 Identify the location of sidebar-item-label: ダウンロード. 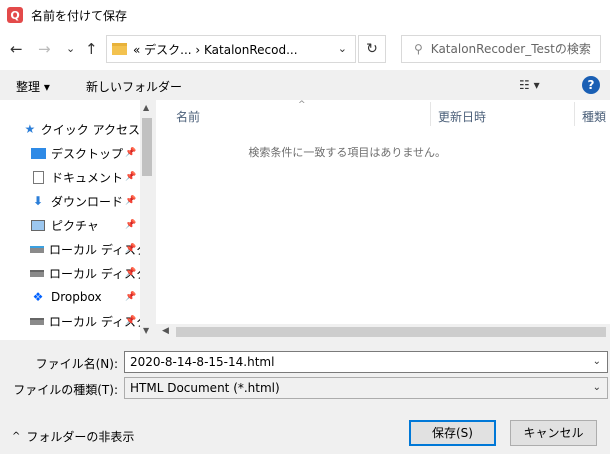
(87, 201).